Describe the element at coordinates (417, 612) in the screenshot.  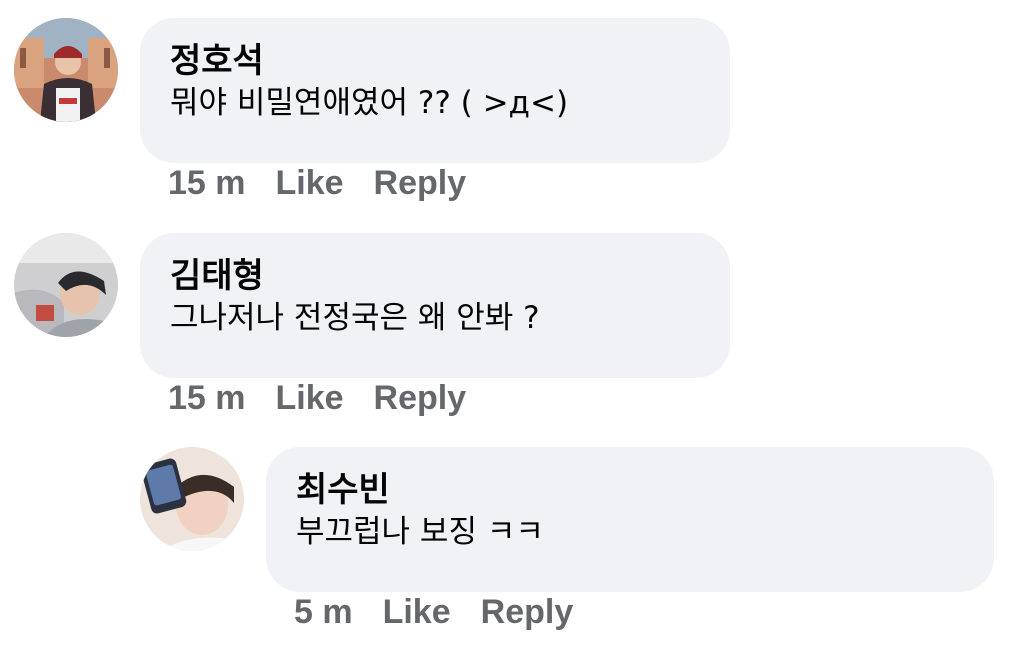
I see `like-button: Like` at that location.